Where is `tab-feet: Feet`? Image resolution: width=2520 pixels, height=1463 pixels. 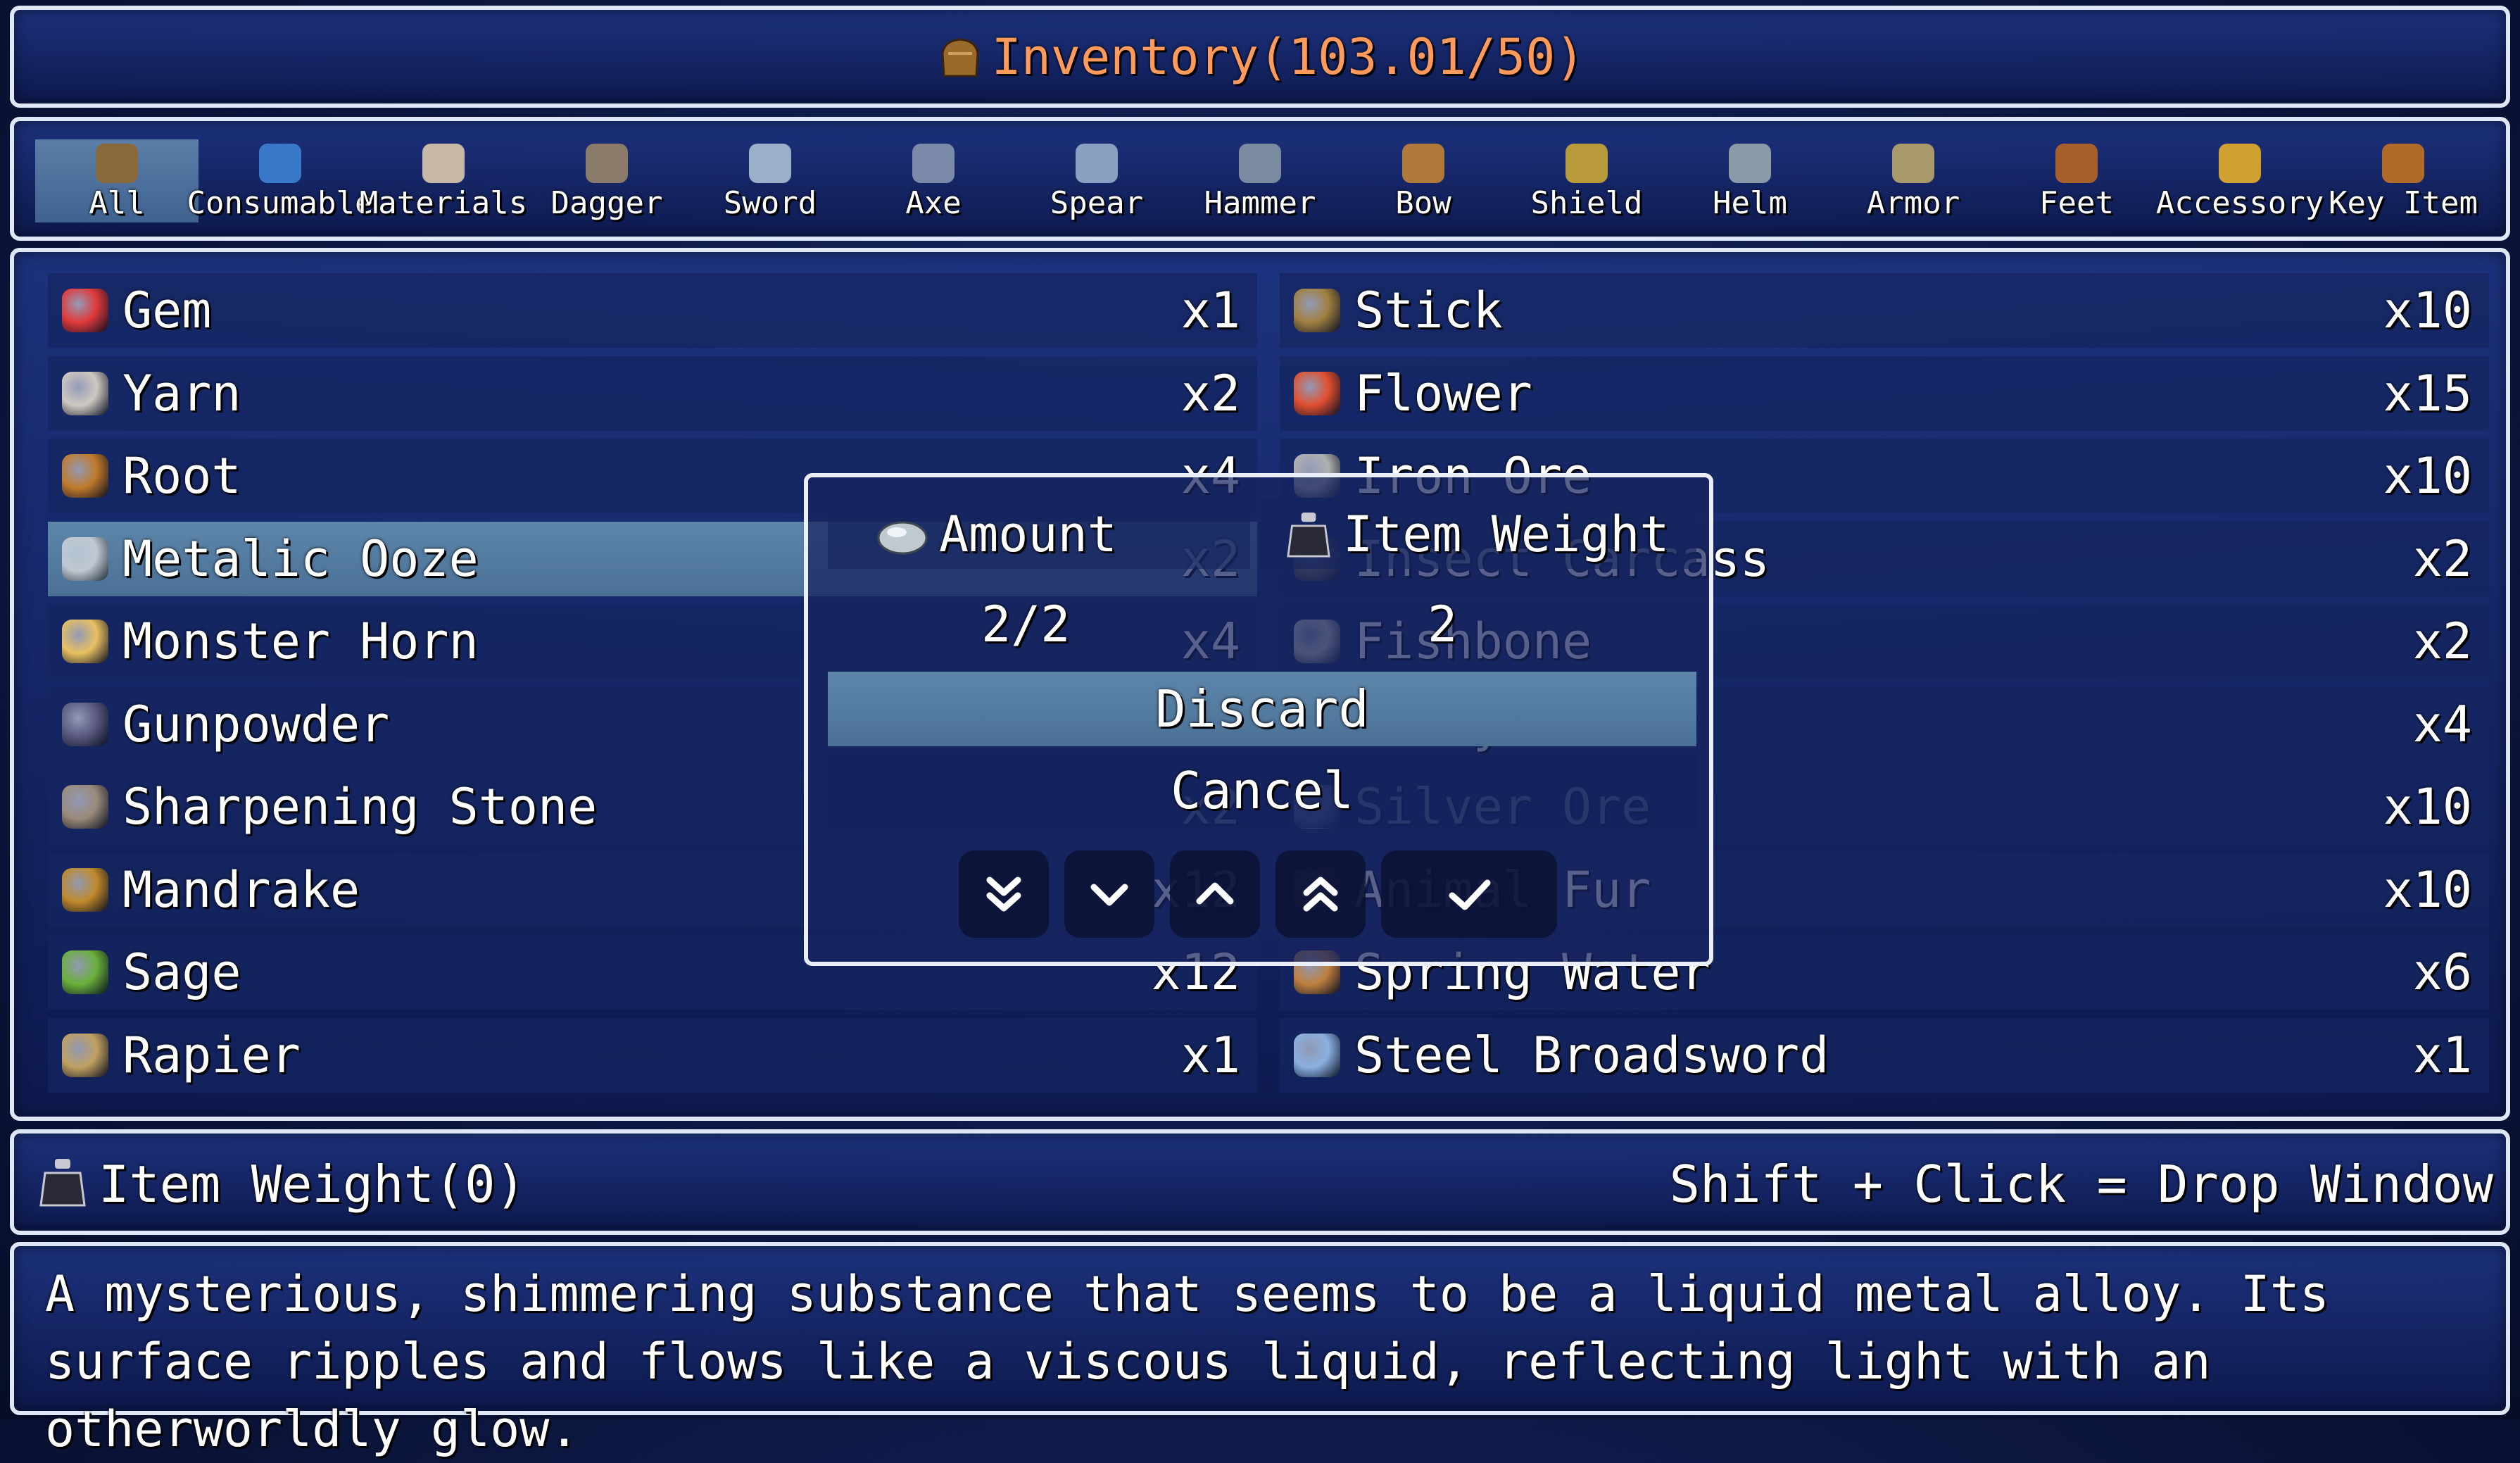
tab-feet: Feet is located at coordinates (2077, 181).